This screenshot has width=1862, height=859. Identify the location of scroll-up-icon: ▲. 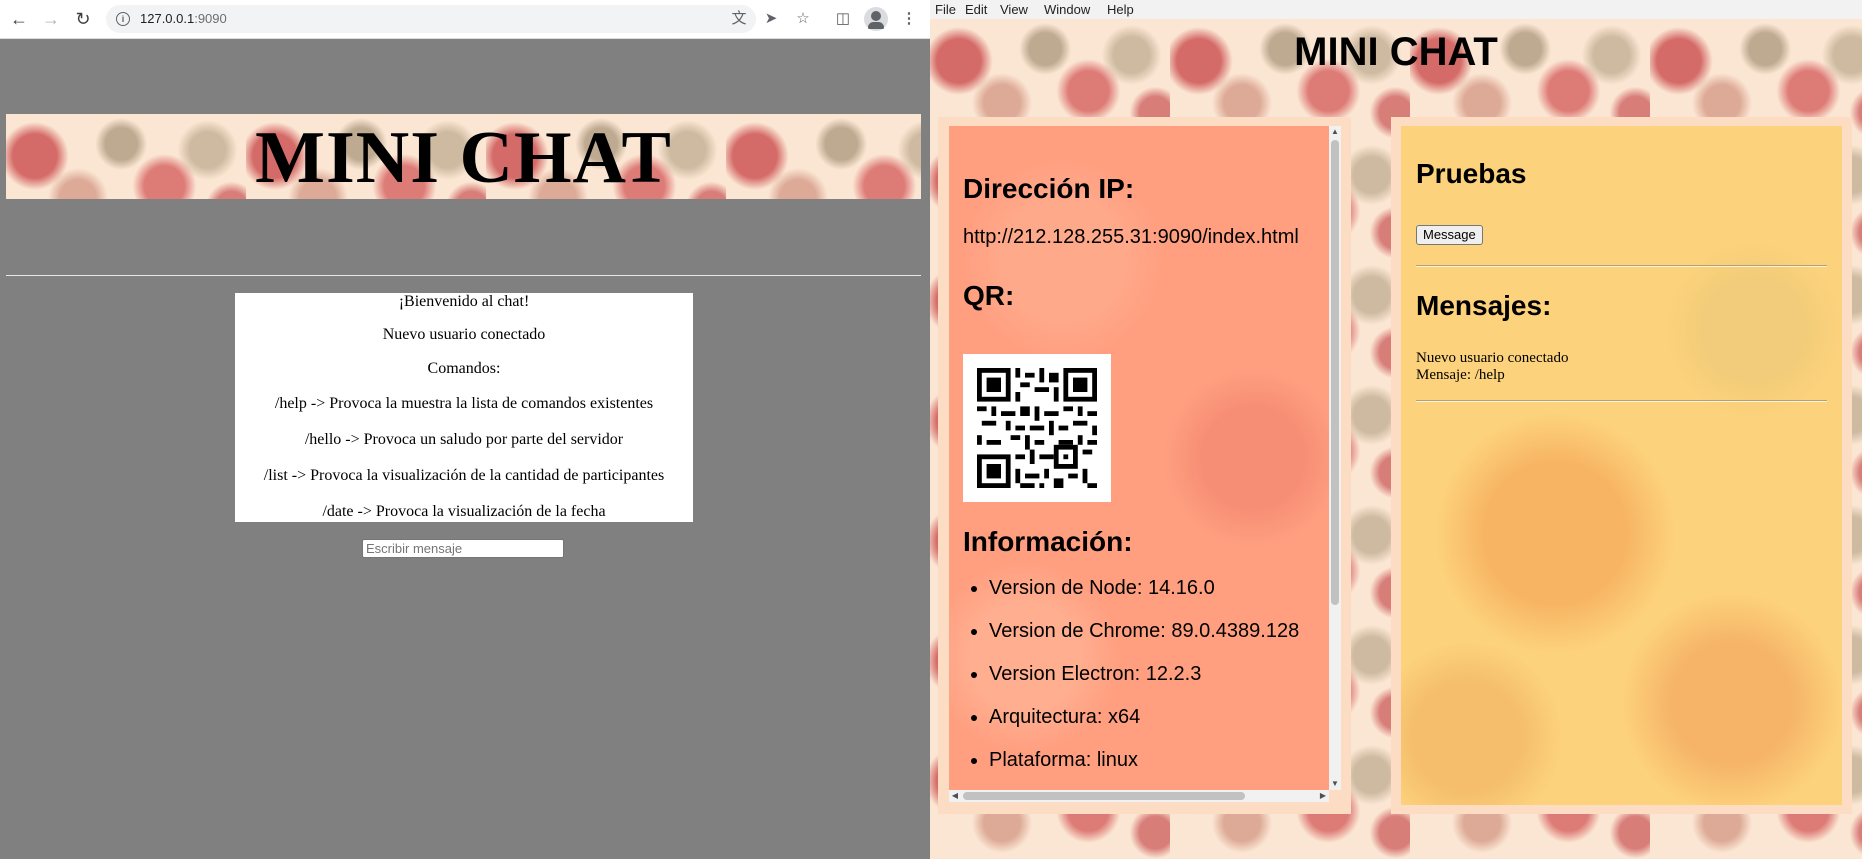
(1335, 132).